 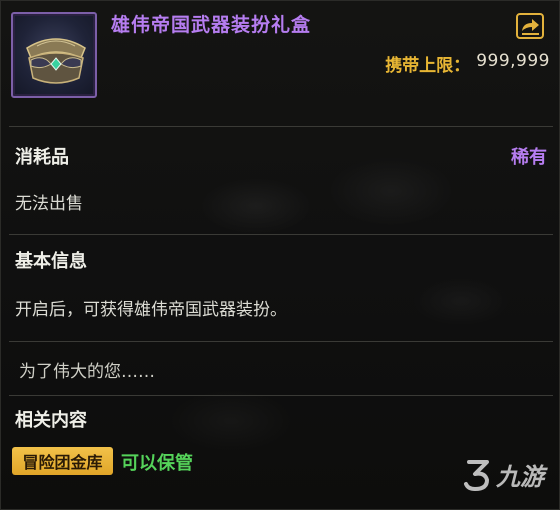 I want to click on rarity-label: 稀有, so click(x=529, y=157).